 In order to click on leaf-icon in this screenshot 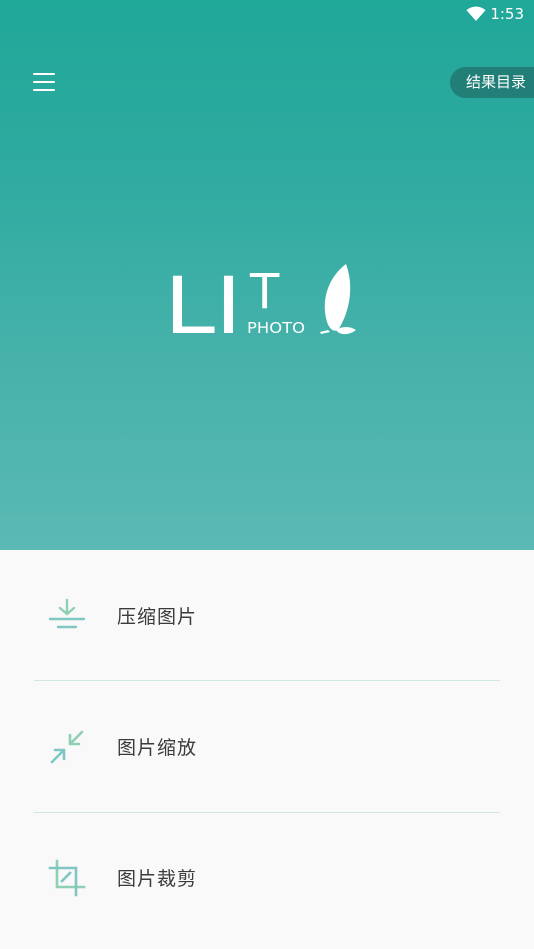, I will do `click(338, 299)`.